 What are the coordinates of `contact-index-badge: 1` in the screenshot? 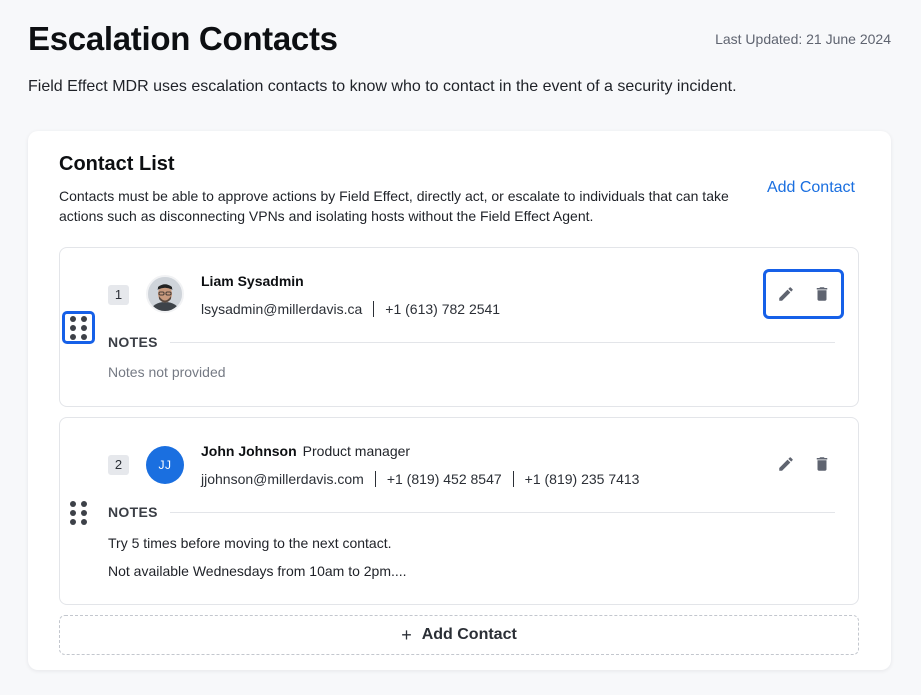 It's located at (118, 295).